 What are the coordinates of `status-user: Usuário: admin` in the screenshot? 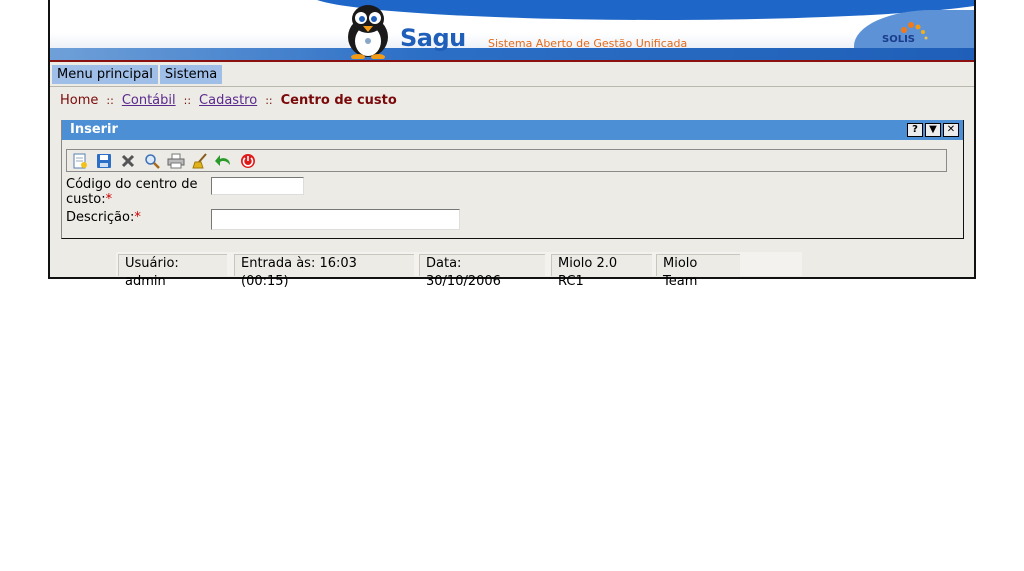 It's located at (172, 271).